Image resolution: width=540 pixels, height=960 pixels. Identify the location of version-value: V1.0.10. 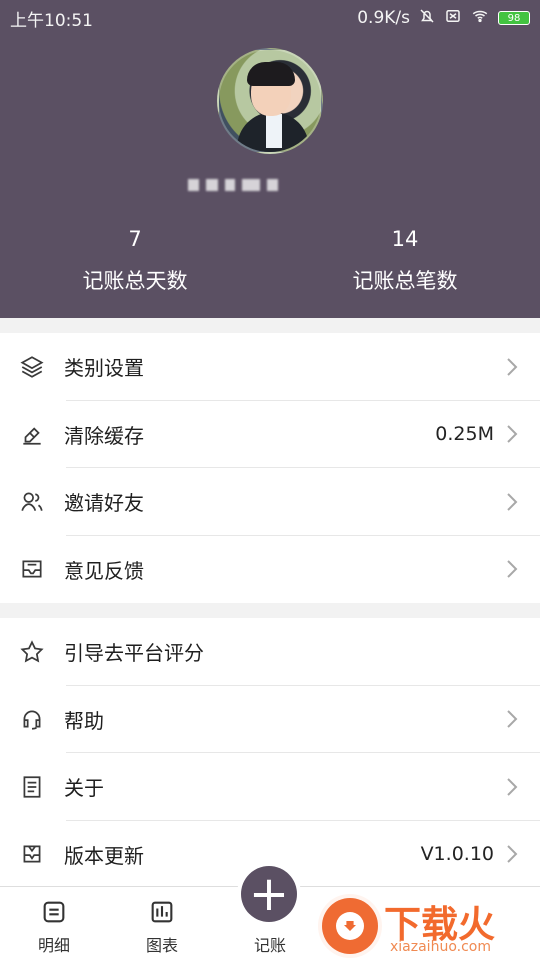
(457, 854).